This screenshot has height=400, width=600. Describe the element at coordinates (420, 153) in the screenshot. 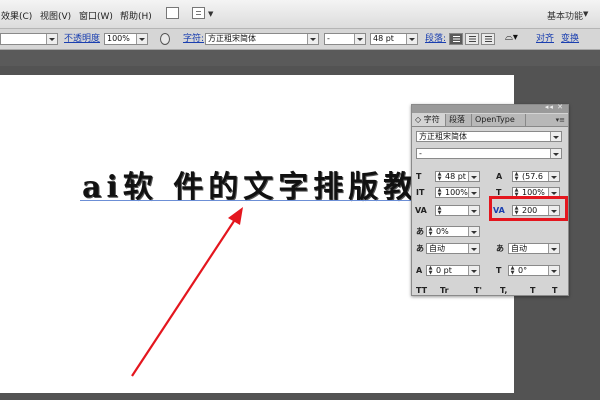

I see `panel-font-style-value: -` at that location.